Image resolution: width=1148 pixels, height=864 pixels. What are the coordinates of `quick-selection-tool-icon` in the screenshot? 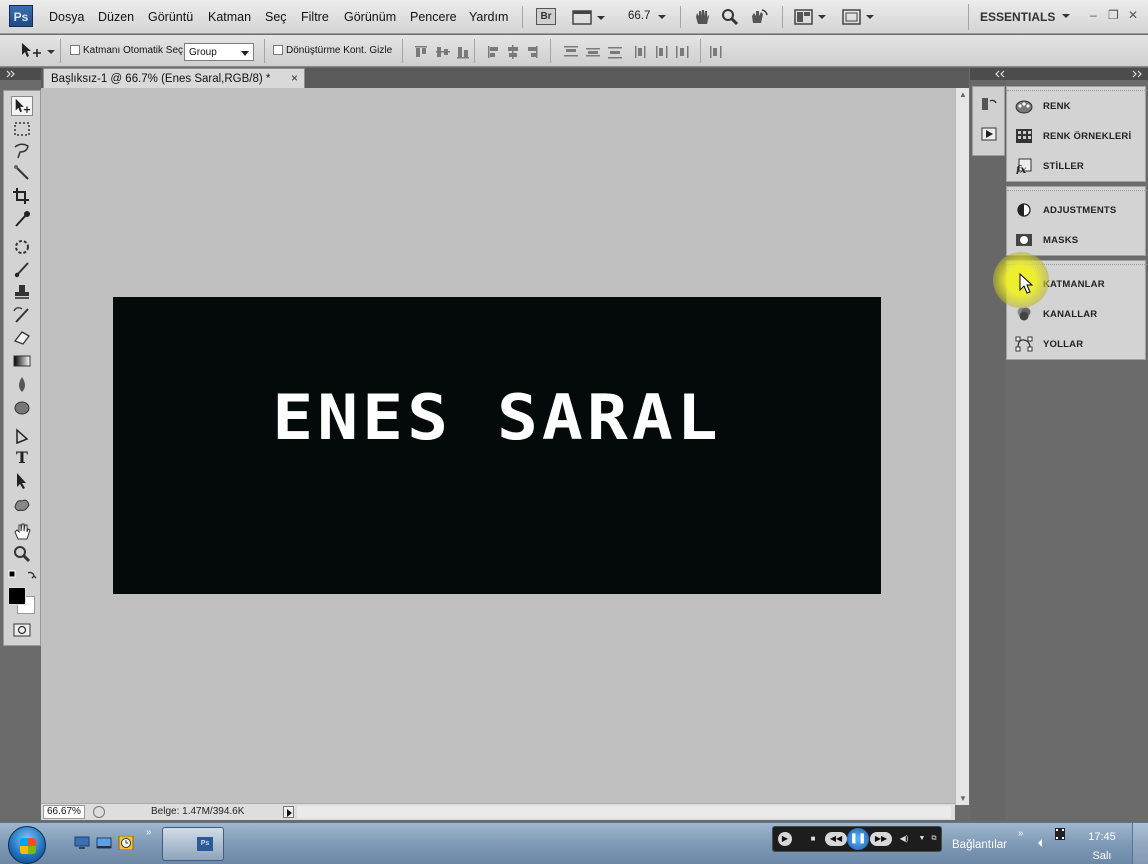 It's located at (22, 173).